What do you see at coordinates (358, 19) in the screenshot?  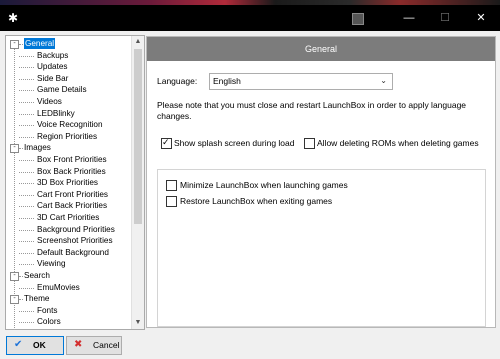 I see `taskbar-overlay-icon` at bounding box center [358, 19].